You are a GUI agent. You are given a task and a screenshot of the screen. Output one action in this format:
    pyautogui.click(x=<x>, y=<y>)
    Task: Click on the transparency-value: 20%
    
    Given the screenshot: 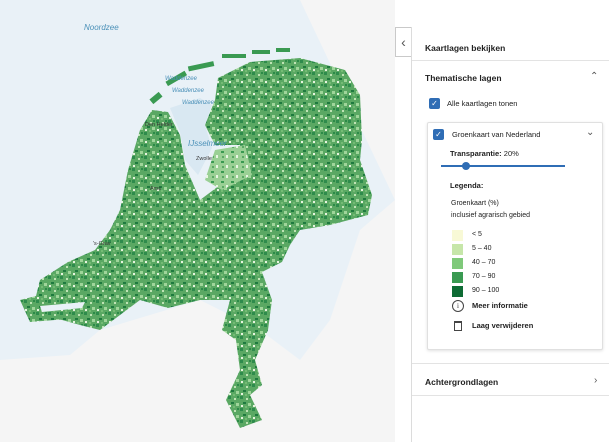 What is the action you would take?
    pyautogui.click(x=511, y=153)
    